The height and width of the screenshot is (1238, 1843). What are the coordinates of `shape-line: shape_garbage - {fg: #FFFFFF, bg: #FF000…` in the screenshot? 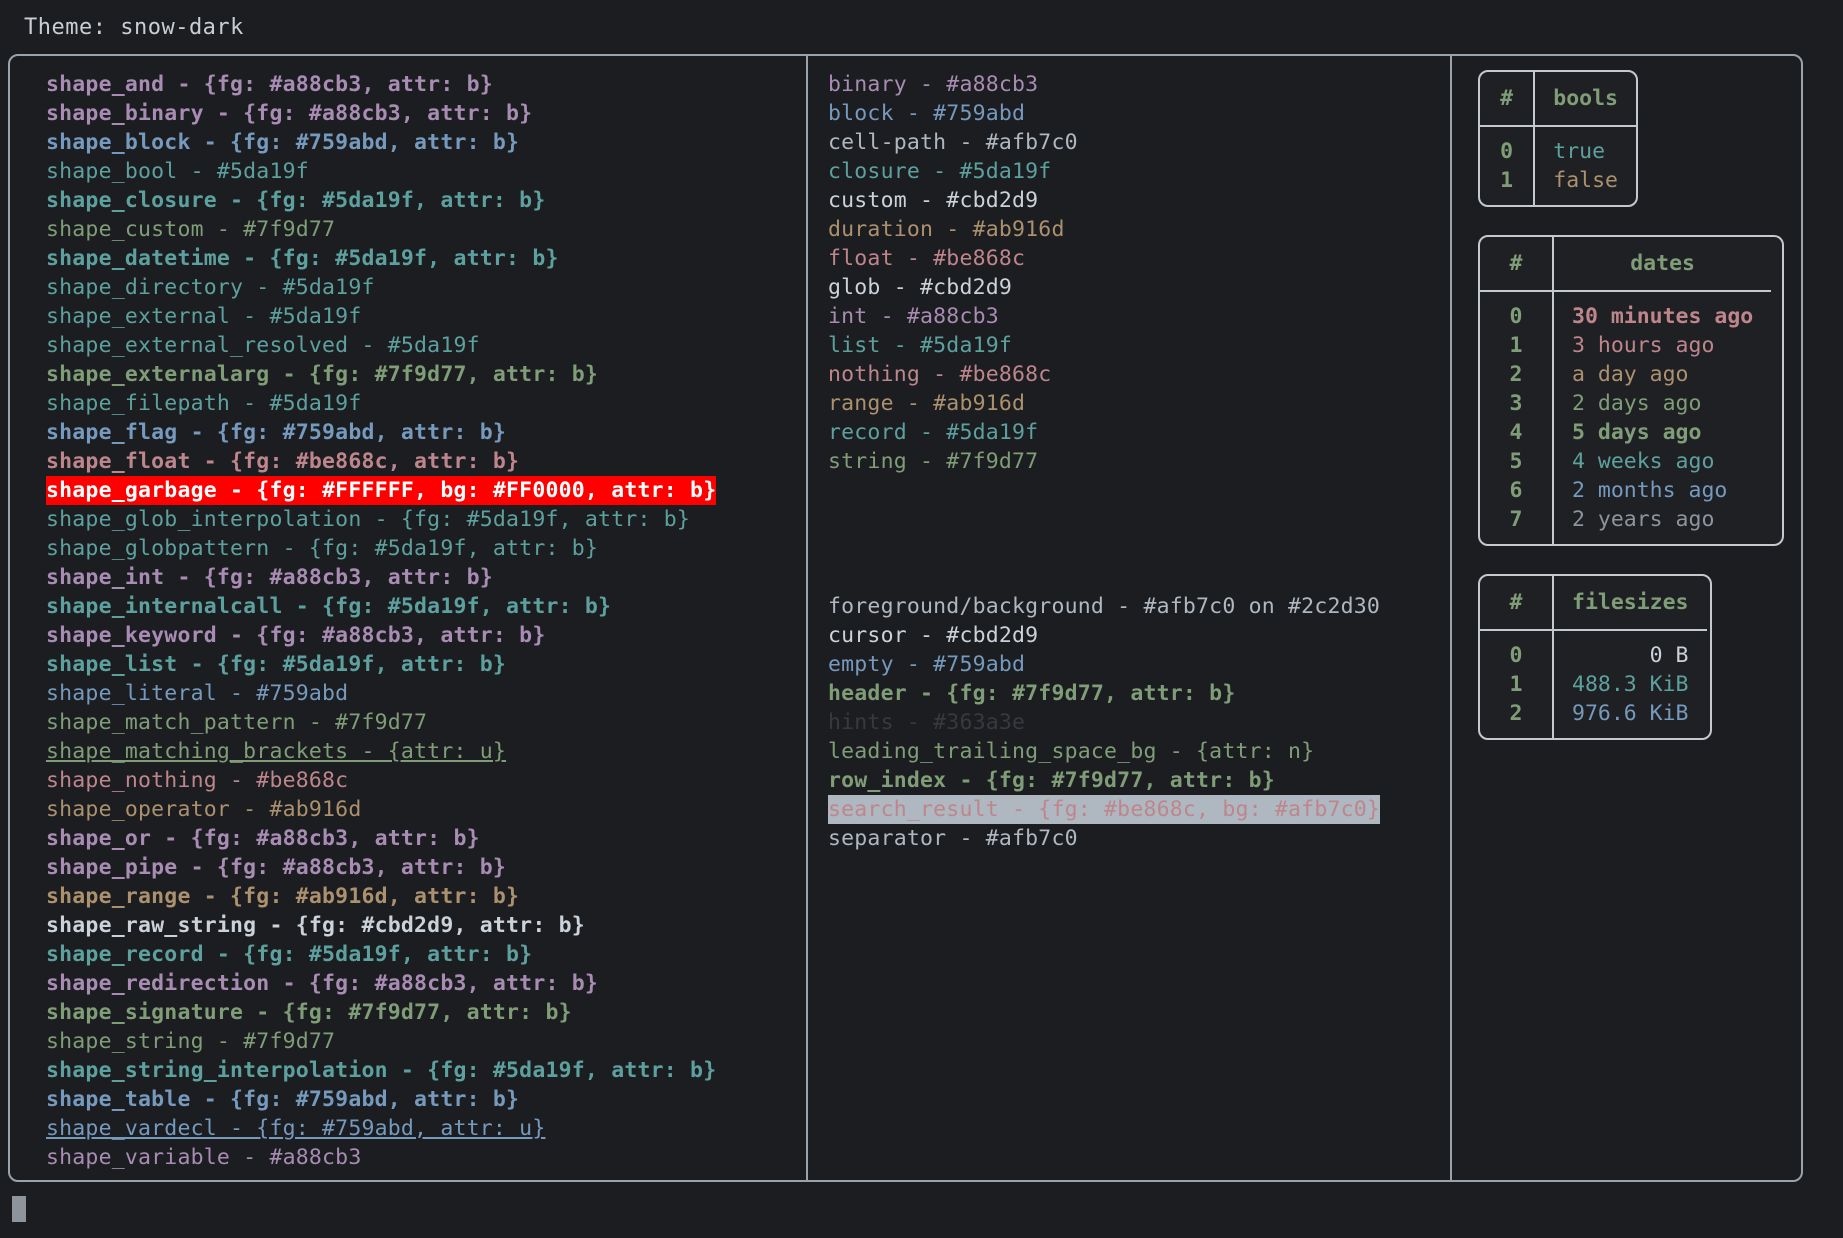 It's located at (381, 490).